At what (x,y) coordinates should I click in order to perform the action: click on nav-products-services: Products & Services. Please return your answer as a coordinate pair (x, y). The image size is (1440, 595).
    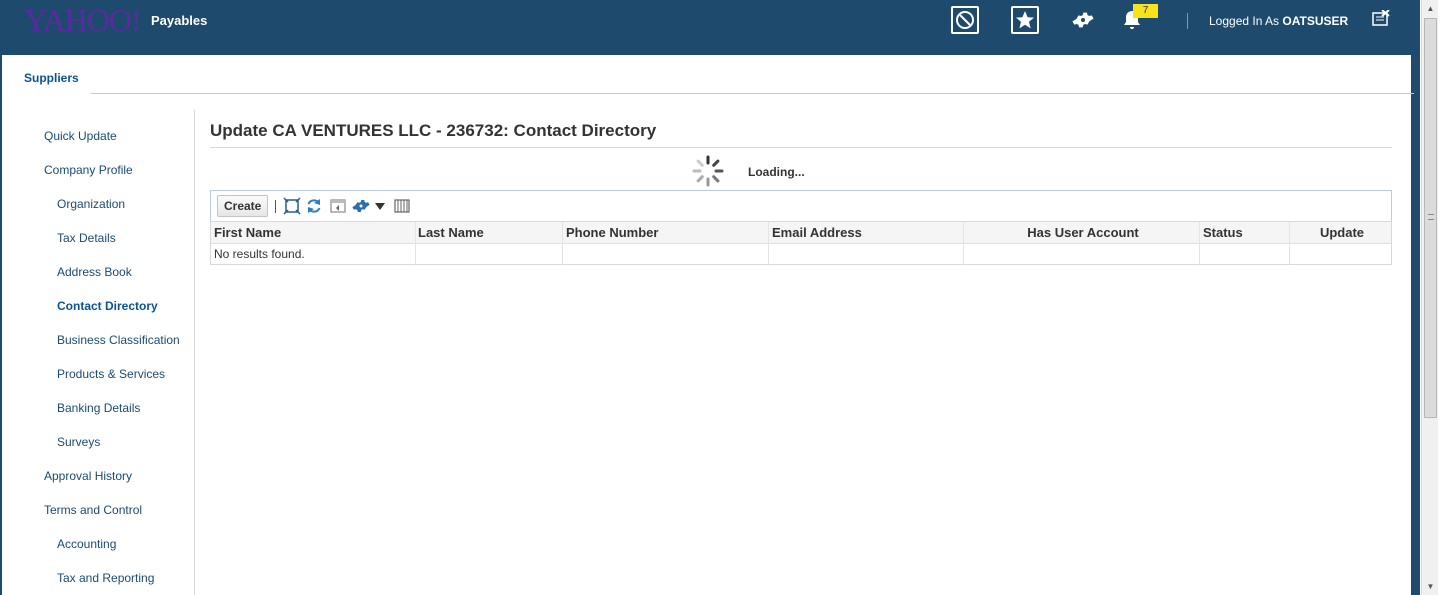
    Looking at the image, I should click on (111, 374).